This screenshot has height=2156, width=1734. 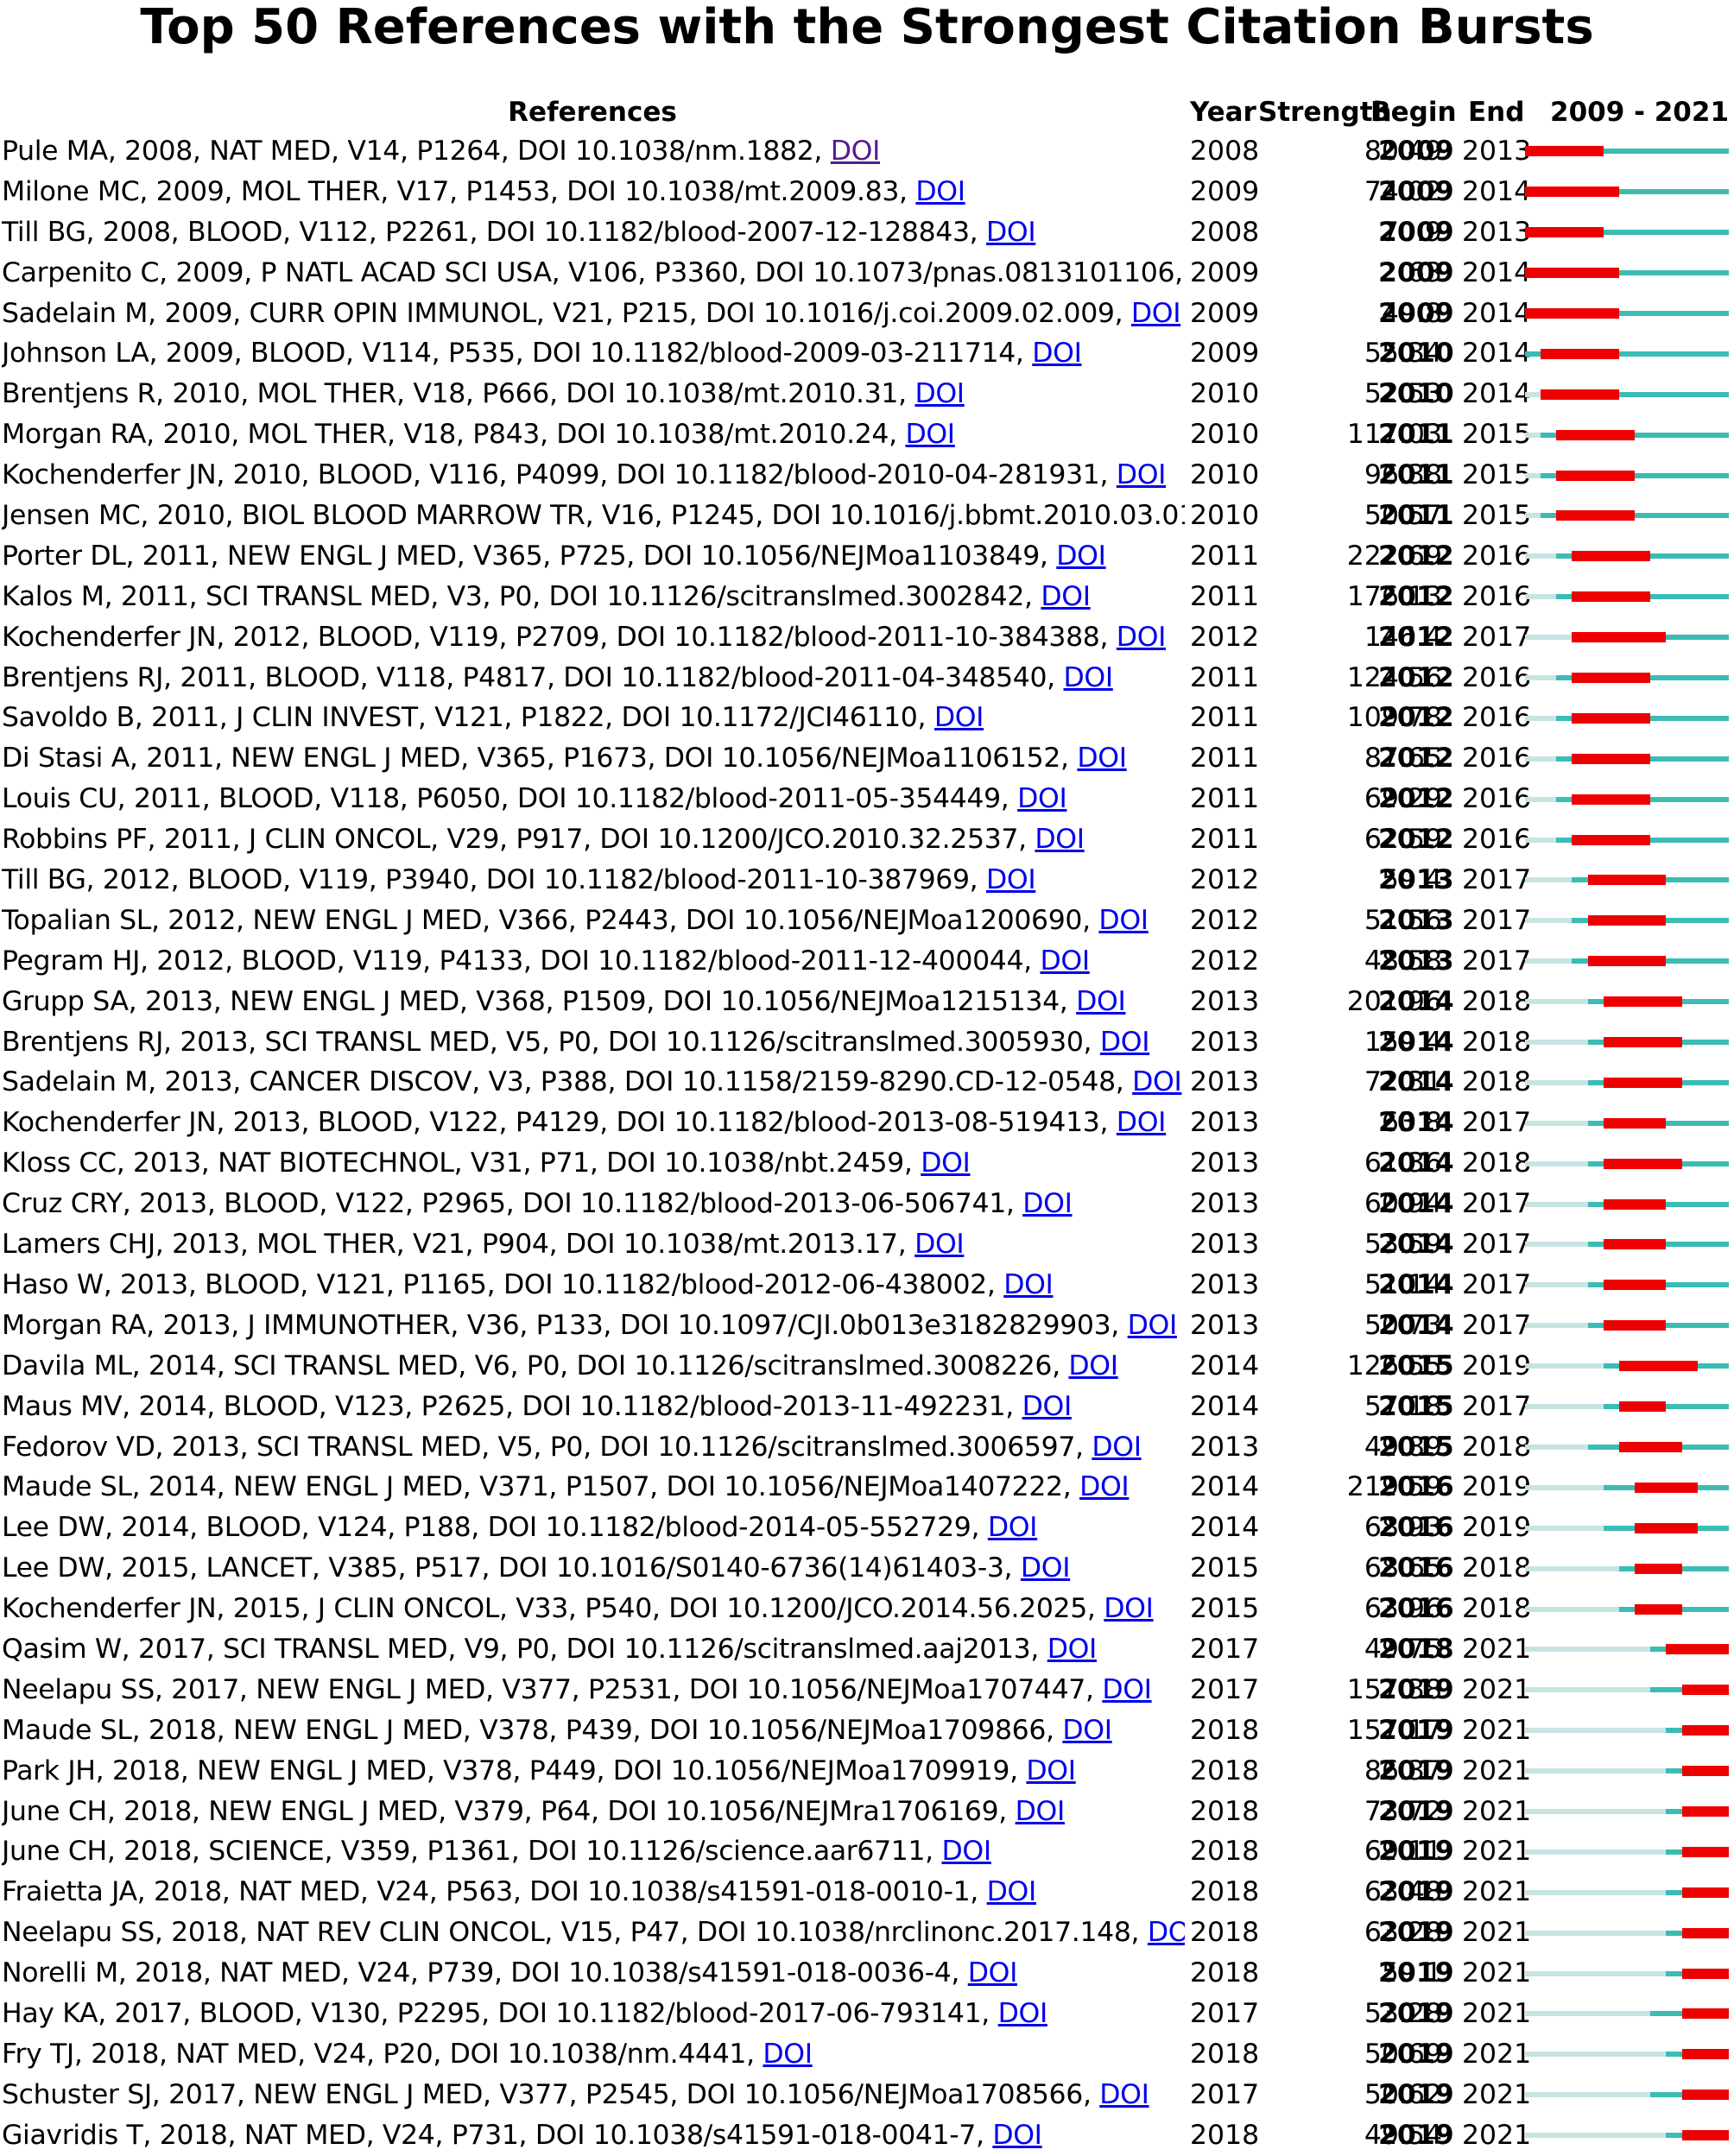 I want to click on begin-cell: 2011, so click(x=1416, y=475).